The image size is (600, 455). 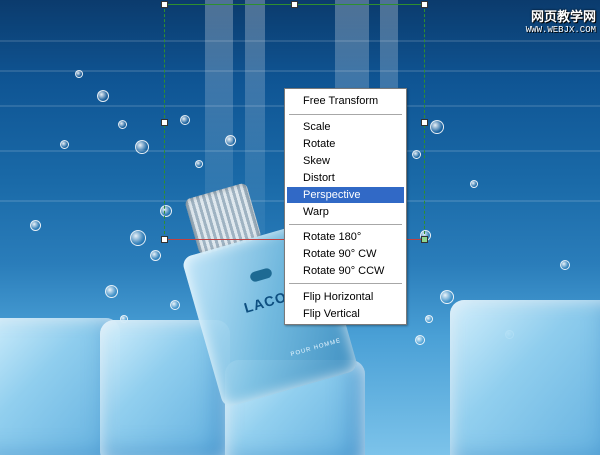 What do you see at coordinates (345, 144) in the screenshot?
I see `menu-item-rotate: Rotate` at bounding box center [345, 144].